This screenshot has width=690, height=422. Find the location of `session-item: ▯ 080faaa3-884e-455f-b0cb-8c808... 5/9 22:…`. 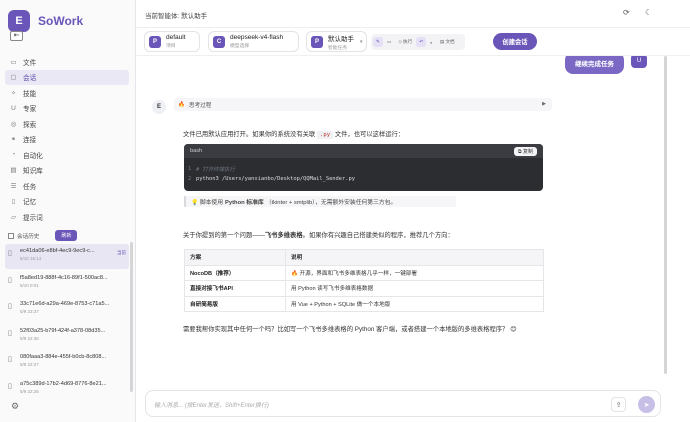

session-item: ▯ 080faaa3-884e-455f-b0cb-8c808... 5/9 22:… is located at coordinates (67, 362).